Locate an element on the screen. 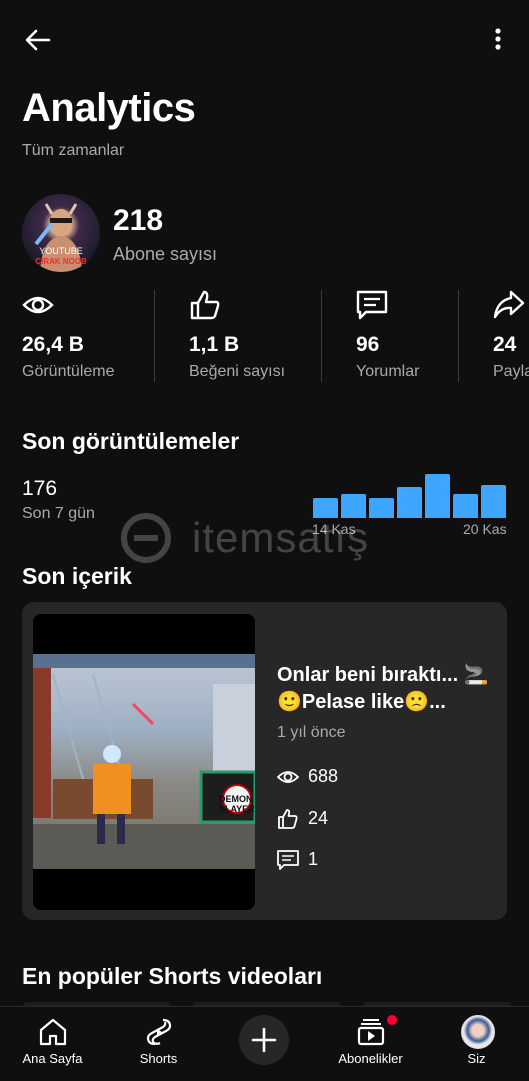 Image resolution: width=529 pixels, height=1081 pixels. nav-shorts: Shorts is located at coordinates (158, 1044).